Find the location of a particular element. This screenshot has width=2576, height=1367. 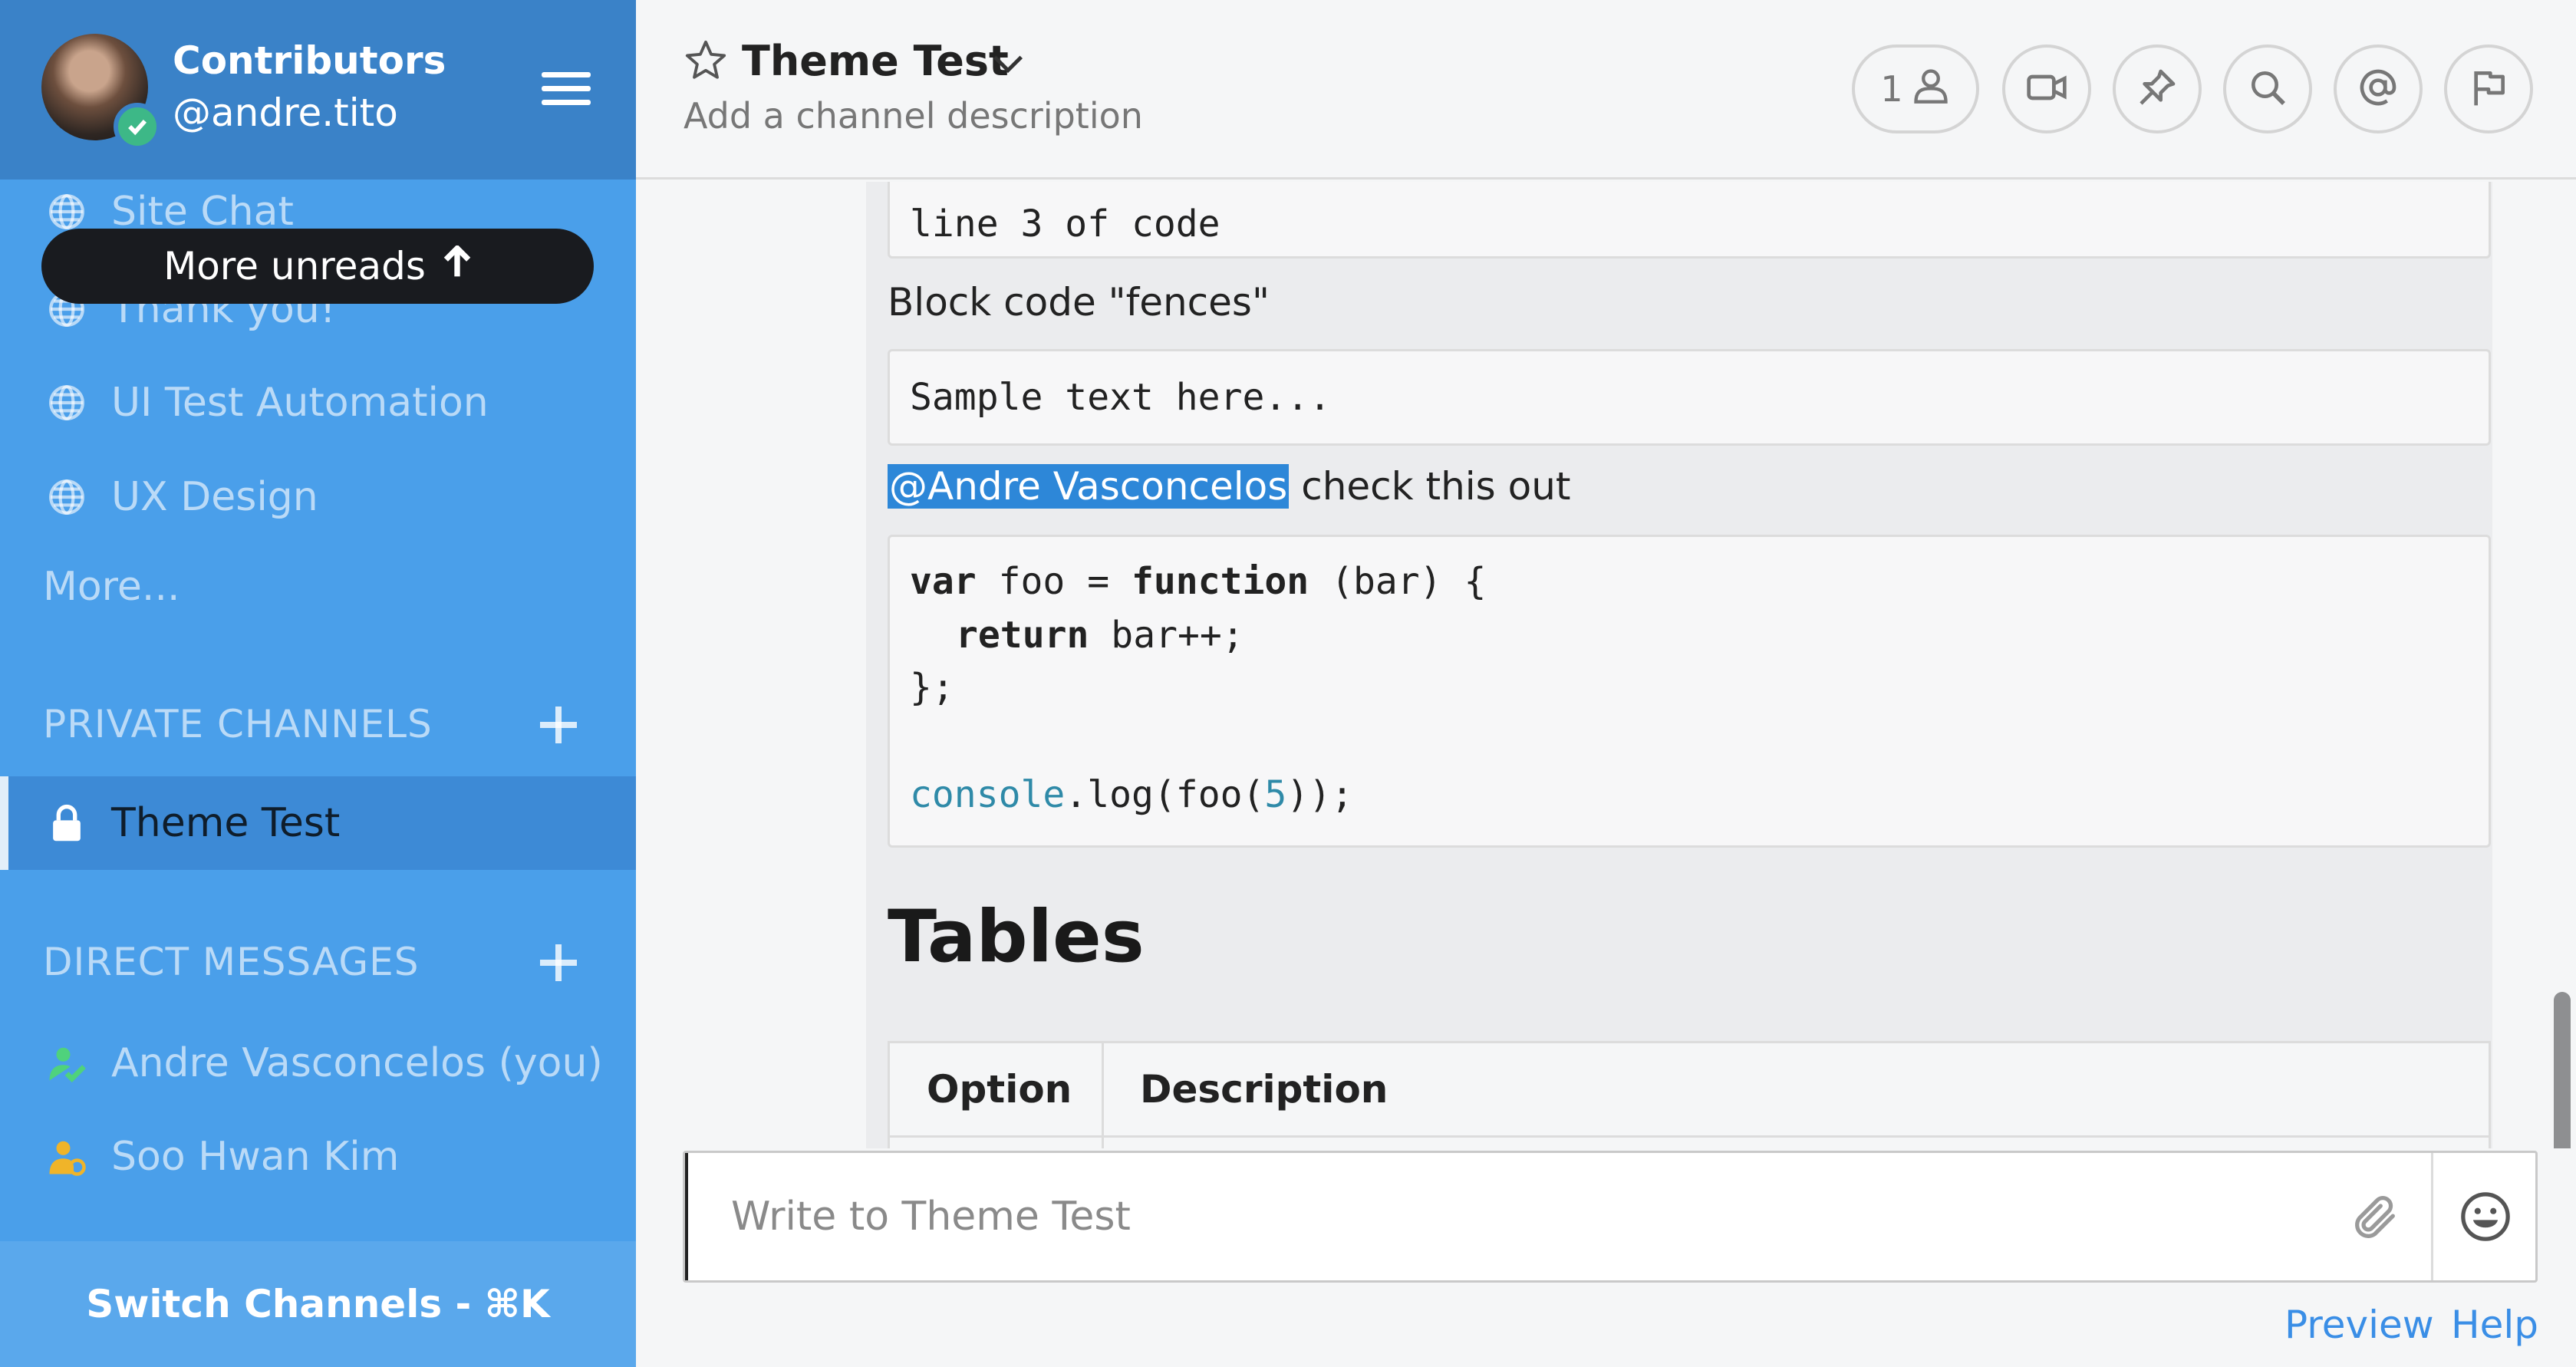

sidebar-item-theme-test: Theme Test is located at coordinates (318, 823).